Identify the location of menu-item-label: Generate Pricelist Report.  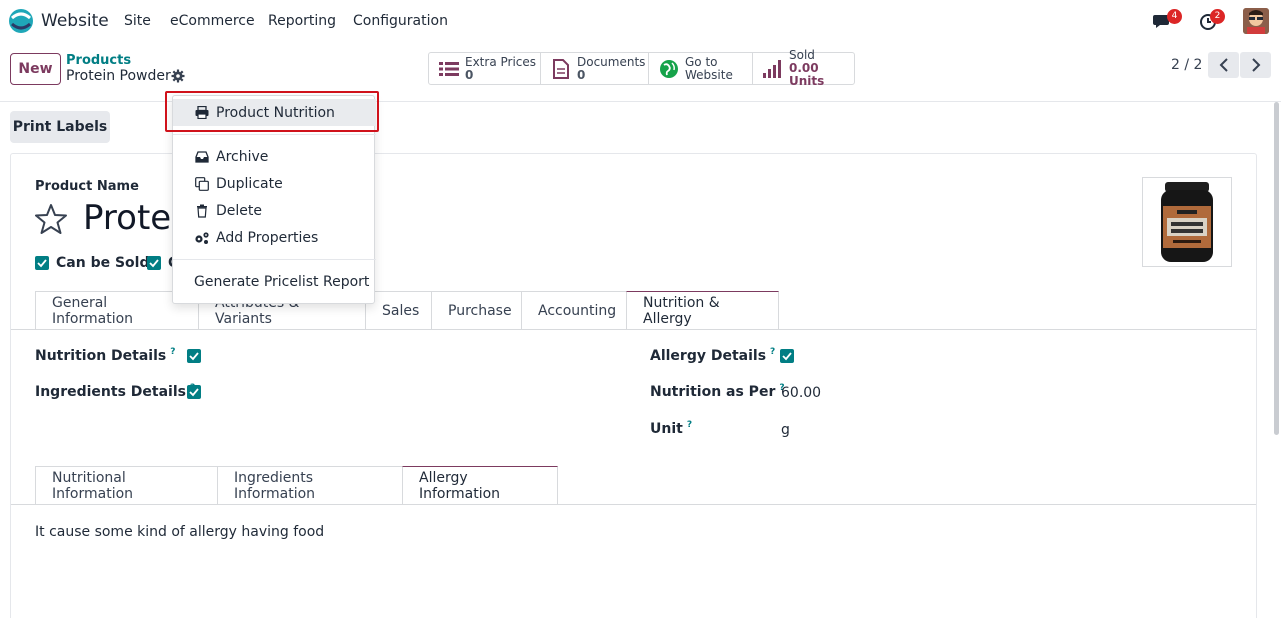
(282, 281).